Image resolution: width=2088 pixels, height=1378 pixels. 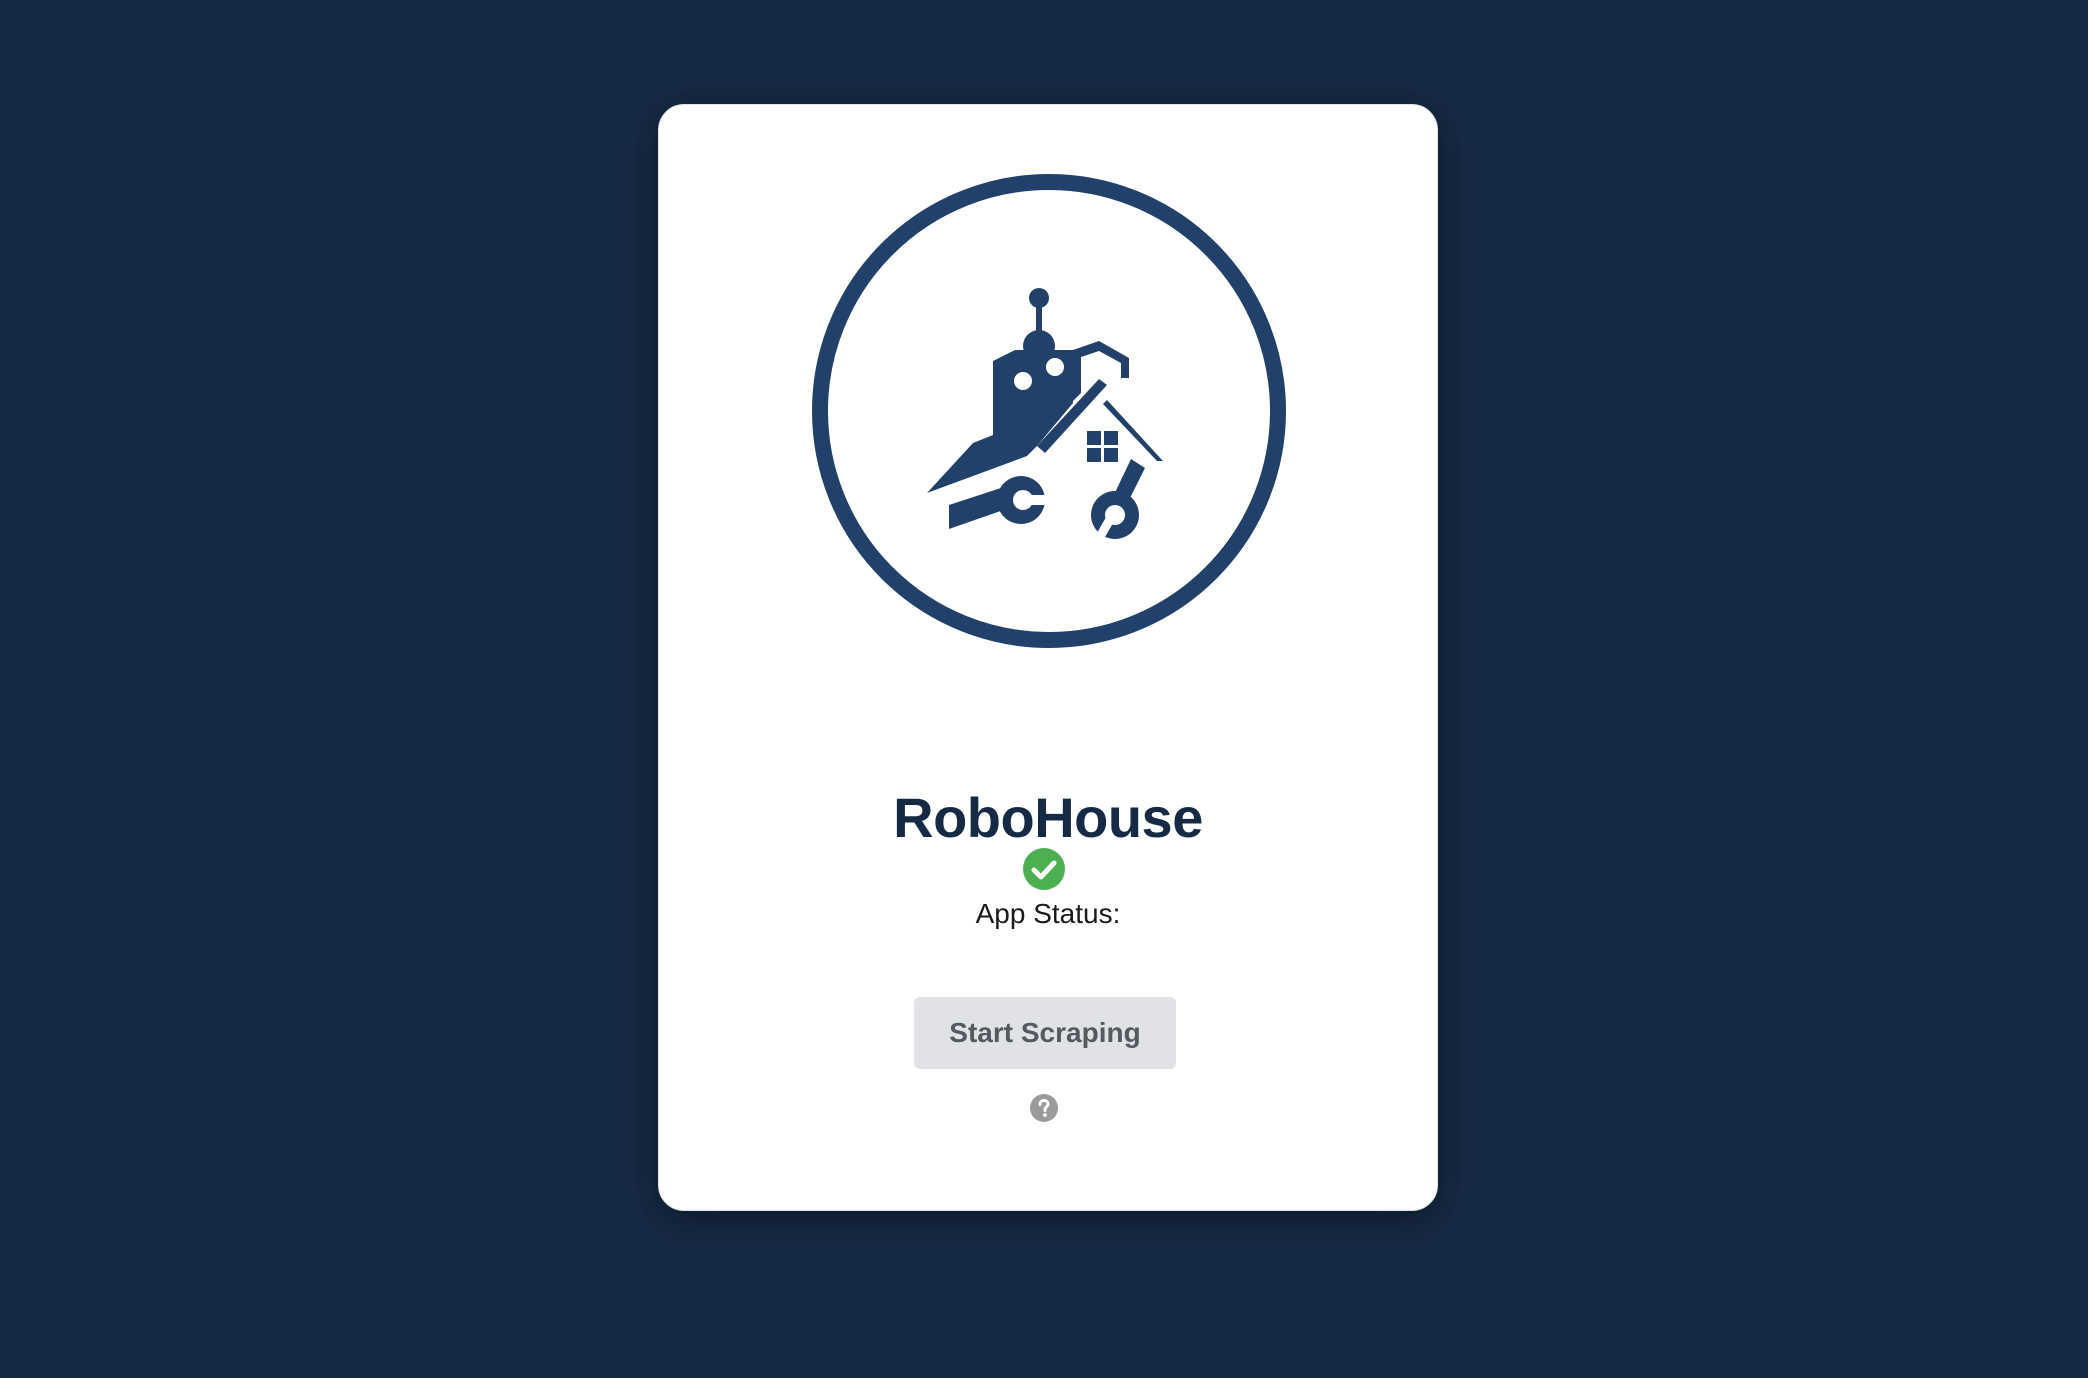 What do you see at coordinates (1048, 817) in the screenshot?
I see `app-title: RoboHouse` at bounding box center [1048, 817].